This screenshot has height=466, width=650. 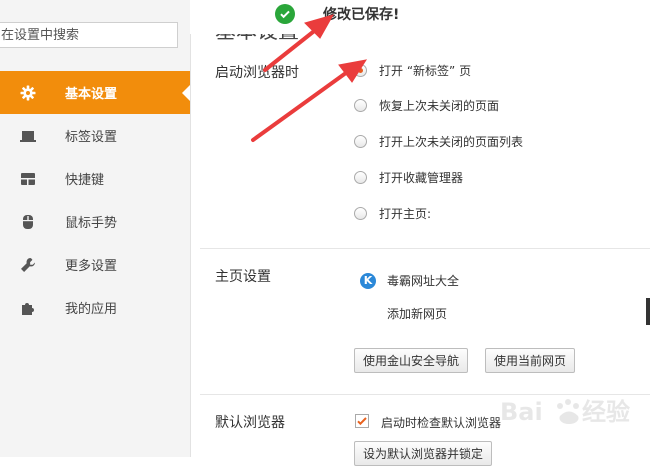 What do you see at coordinates (606, 412) in the screenshot?
I see `svg-text: 经验` at bounding box center [606, 412].